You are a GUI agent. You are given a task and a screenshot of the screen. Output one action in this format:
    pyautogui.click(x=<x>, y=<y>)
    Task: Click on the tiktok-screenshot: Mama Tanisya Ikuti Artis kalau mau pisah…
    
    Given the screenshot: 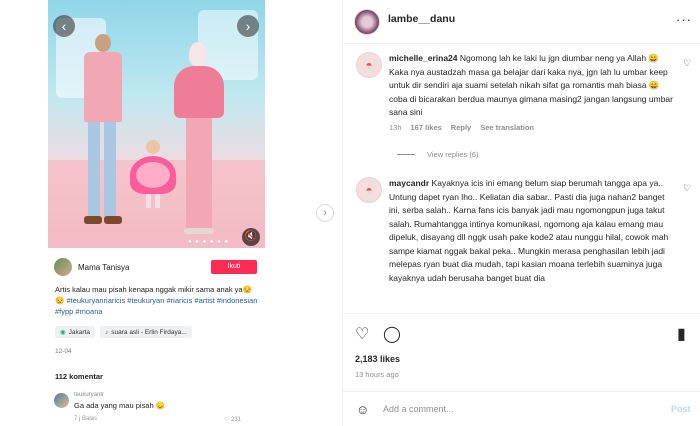 What is the action you would take?
    pyautogui.click(x=156, y=338)
    